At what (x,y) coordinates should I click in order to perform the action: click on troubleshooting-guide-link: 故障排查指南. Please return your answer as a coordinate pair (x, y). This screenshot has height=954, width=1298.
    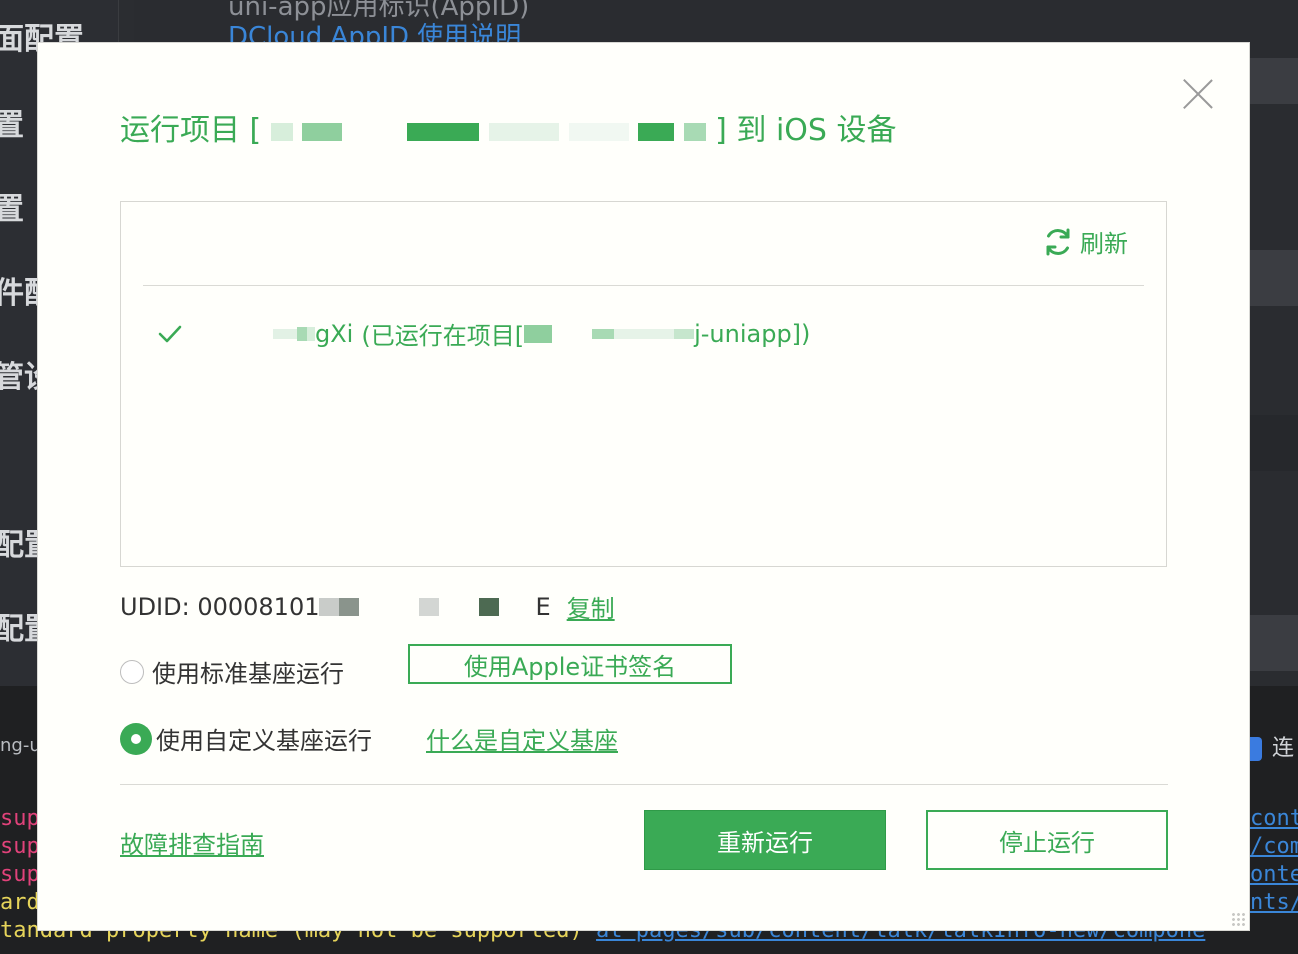
    Looking at the image, I should click on (192, 842).